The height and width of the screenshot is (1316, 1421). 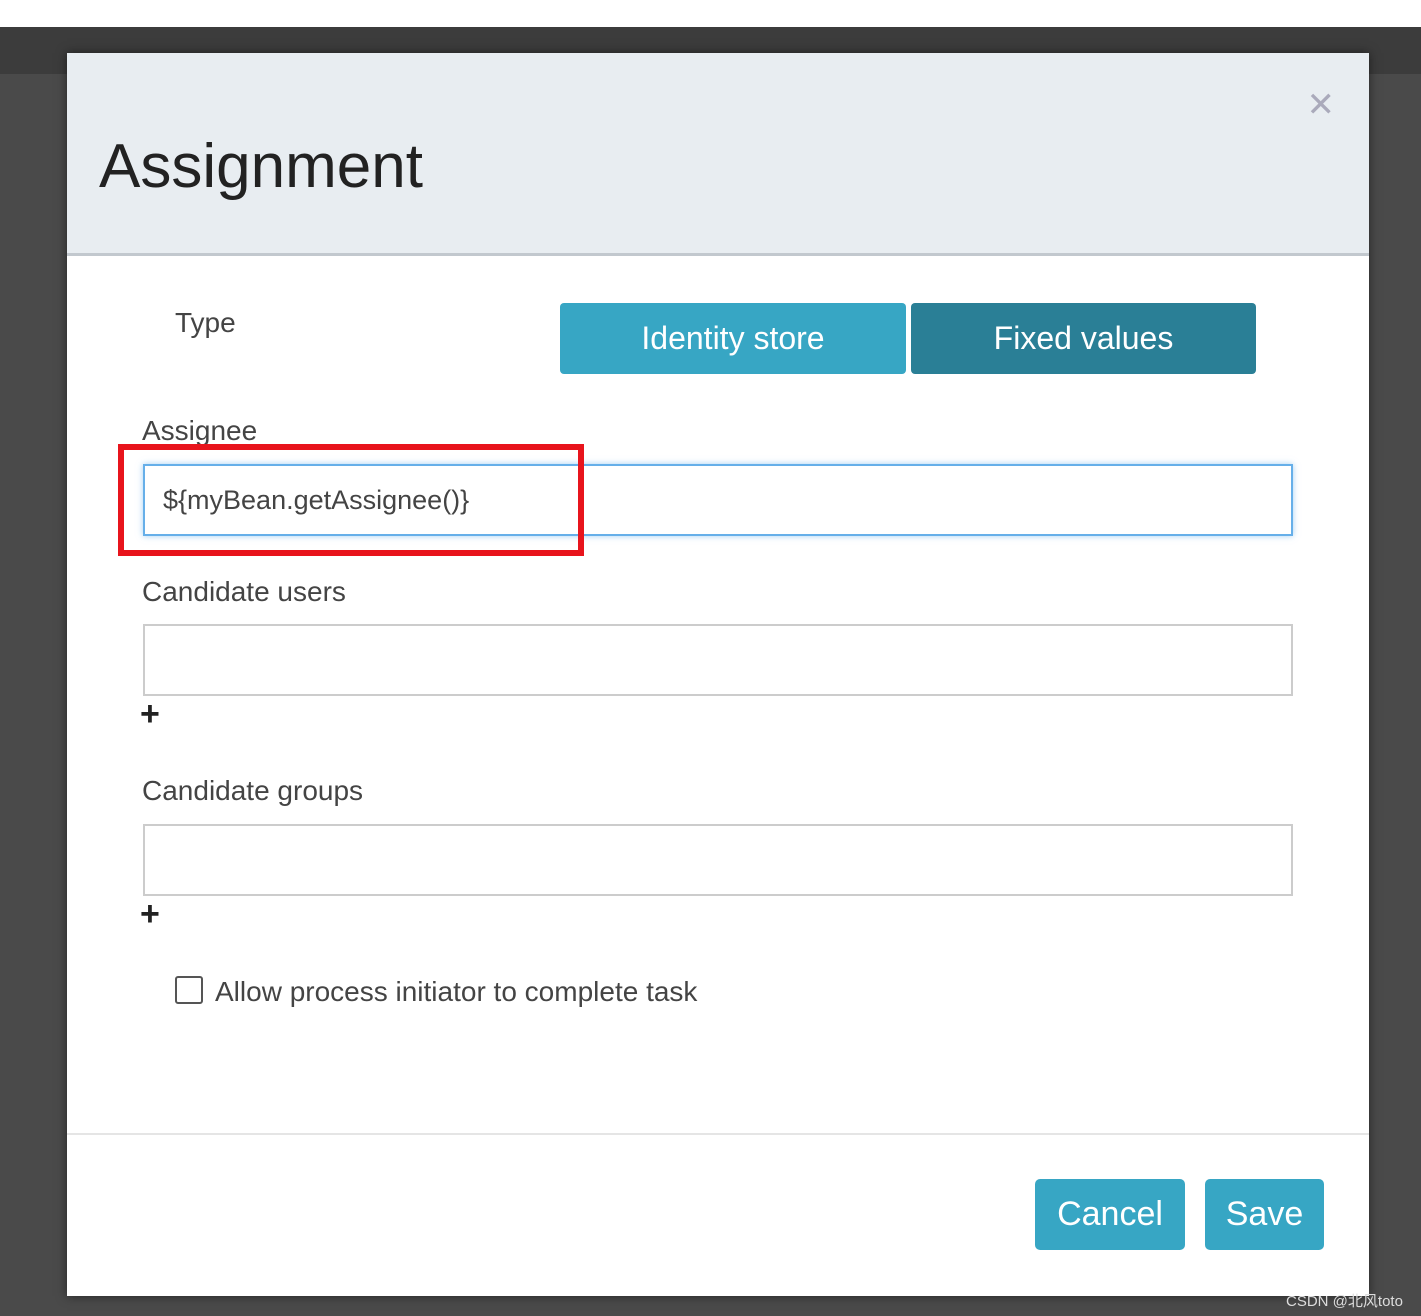 What do you see at coordinates (200, 430) in the screenshot?
I see `assignee-label: Assignee` at bounding box center [200, 430].